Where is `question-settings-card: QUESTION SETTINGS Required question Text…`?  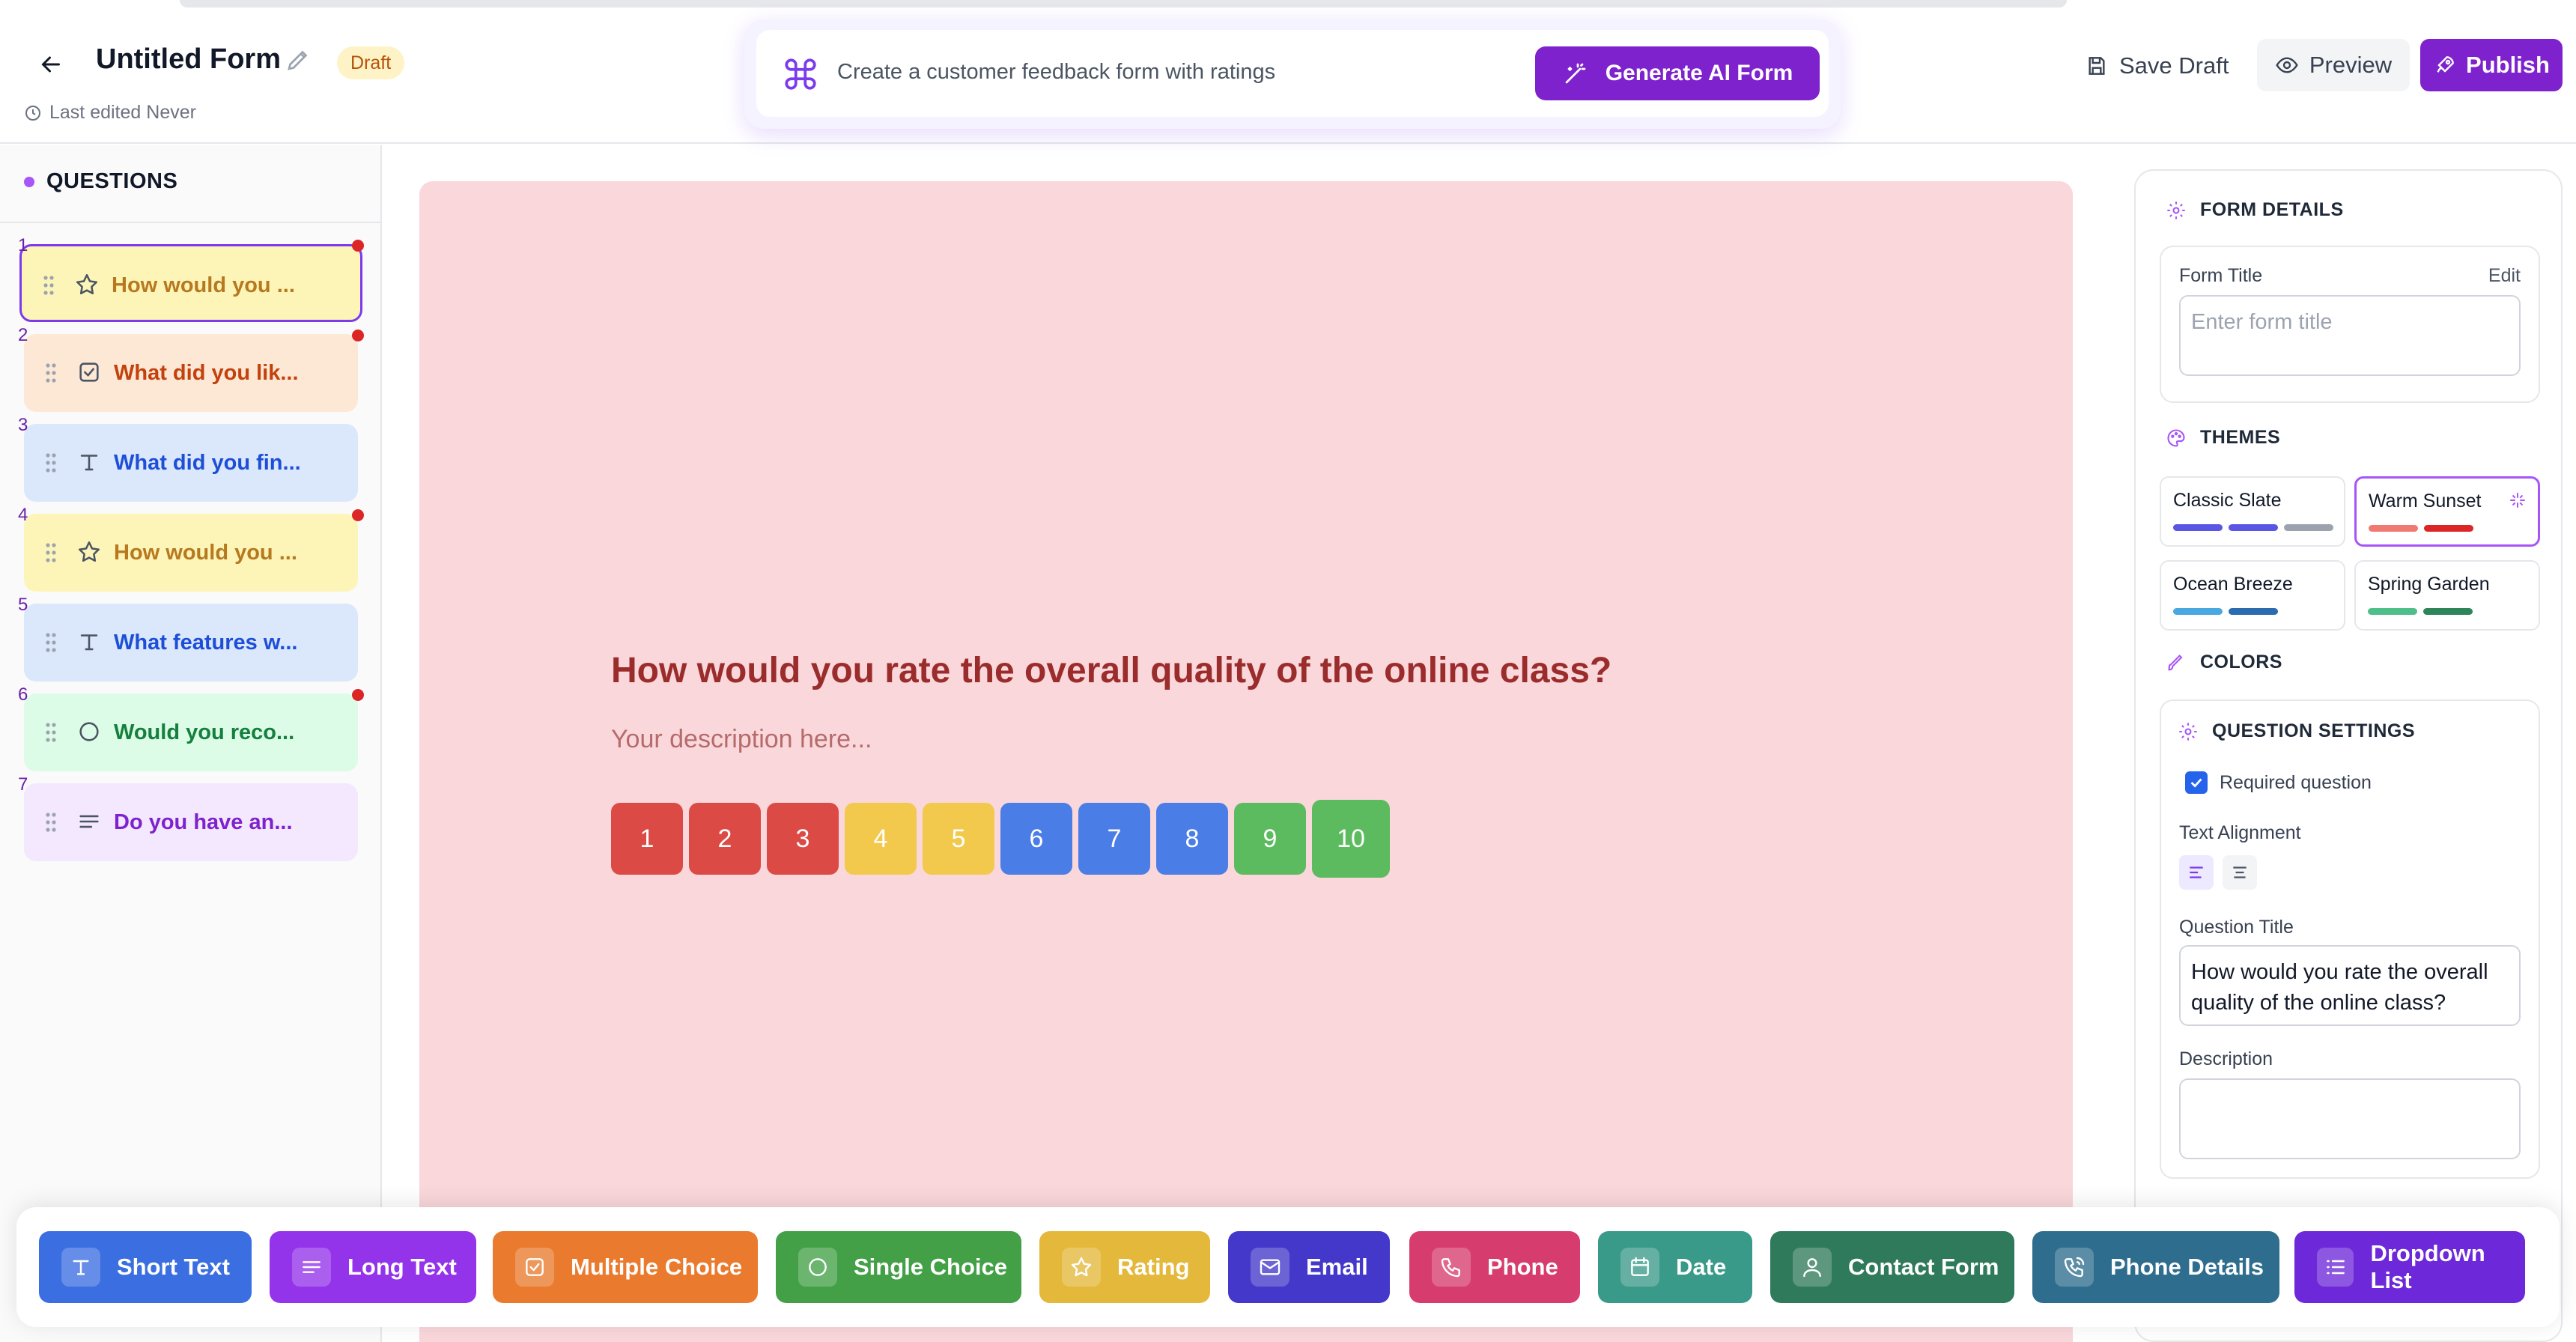
question-settings-card: QUESTION SETTINGS Required question Text… is located at coordinates (2350, 939).